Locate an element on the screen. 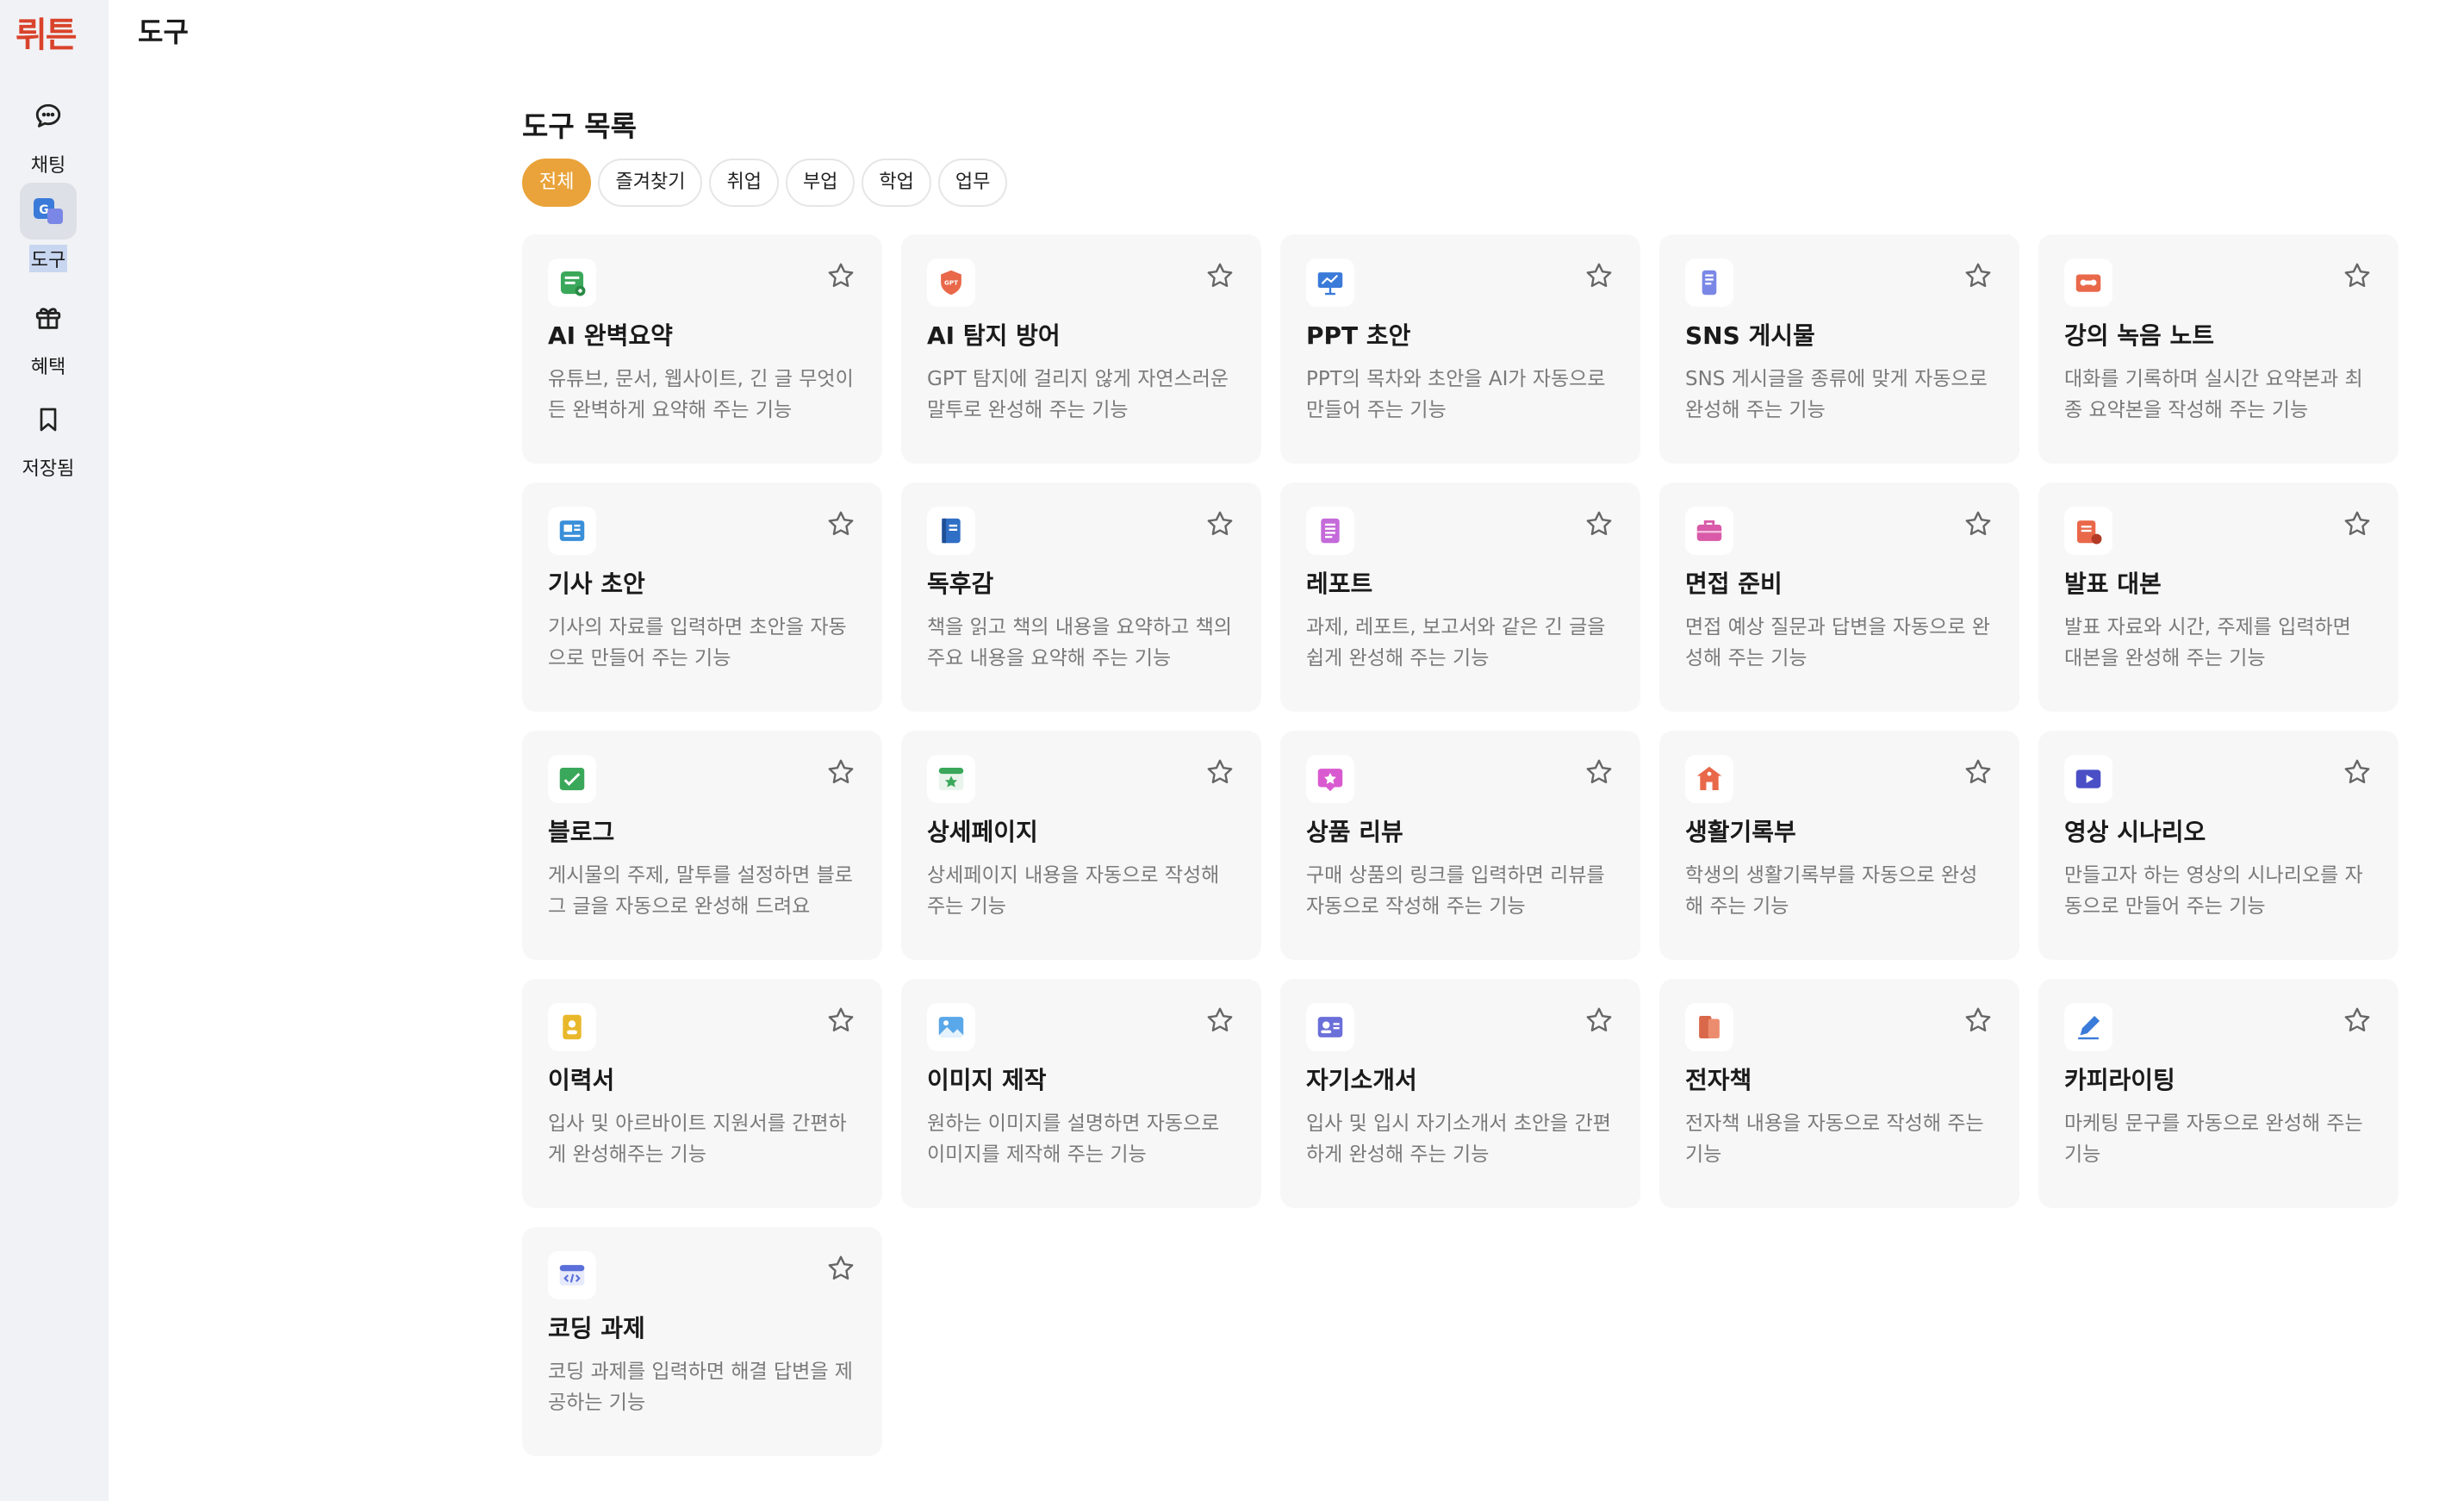 Image resolution: width=2464 pixels, height=1501 pixels. tool-card-description: 유튜브, 문서, 웹사이트, 긴 글 무엇이든 완벽하게 요약해 주는 기능 is located at coordinates (701, 394).